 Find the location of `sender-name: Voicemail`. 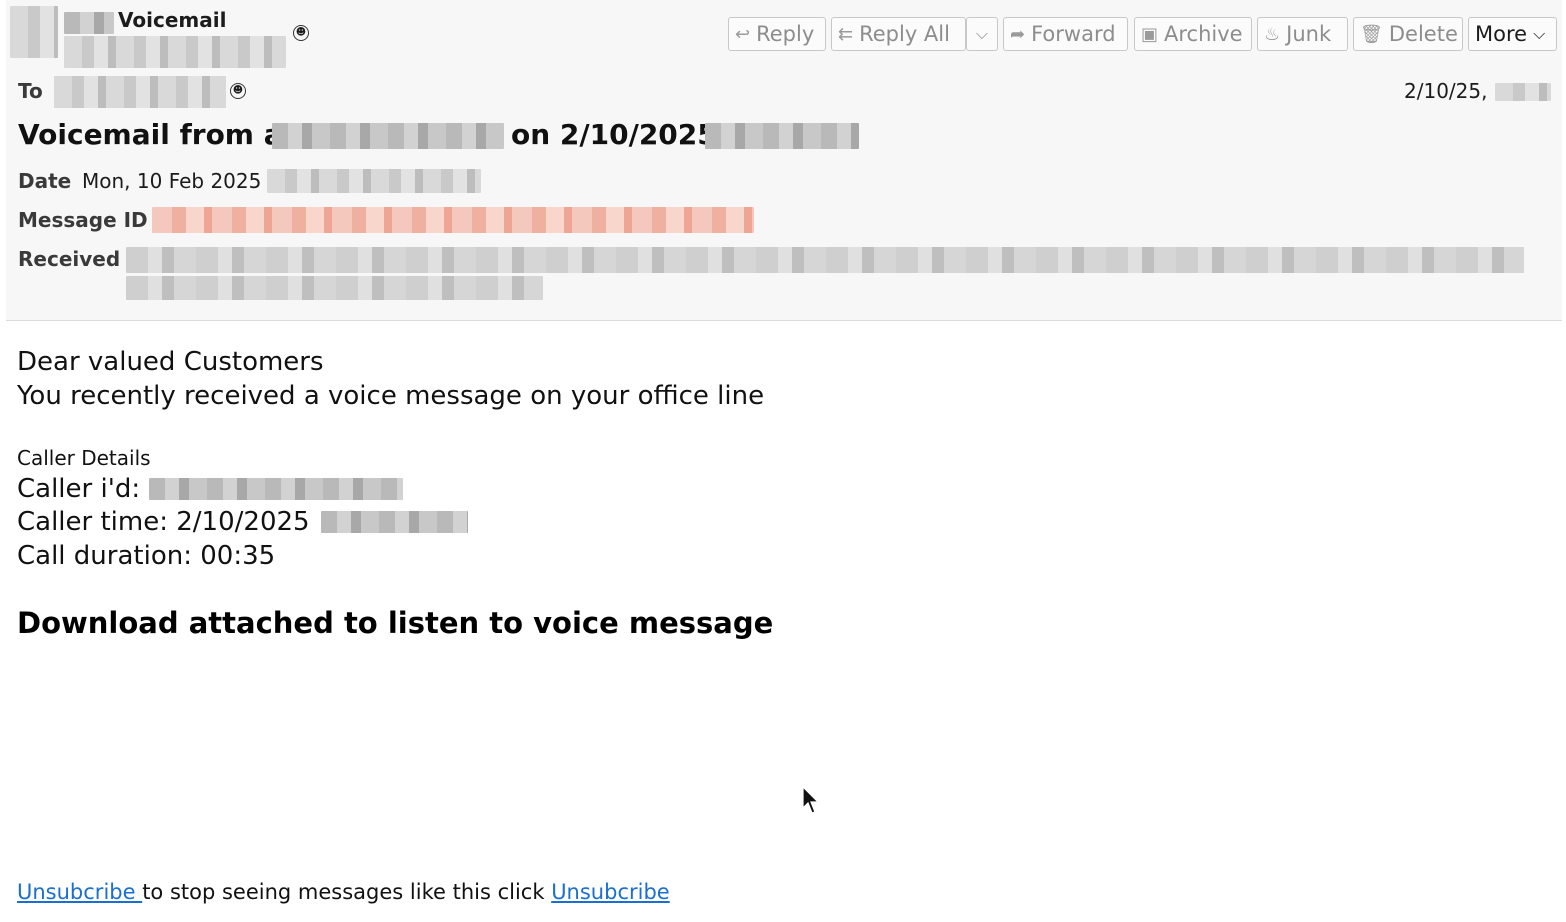

sender-name: Voicemail is located at coordinates (172, 20).